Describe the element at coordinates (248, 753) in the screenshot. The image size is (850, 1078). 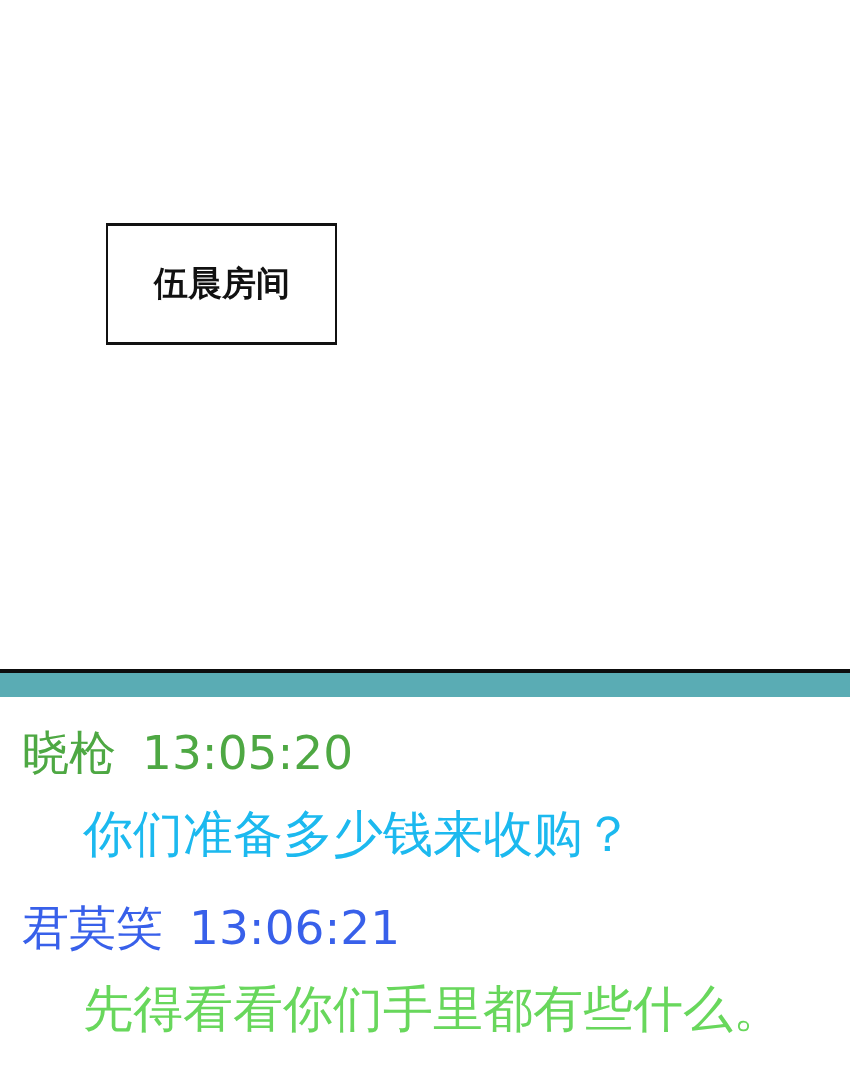
I see `message-time: 13:05:20` at that location.